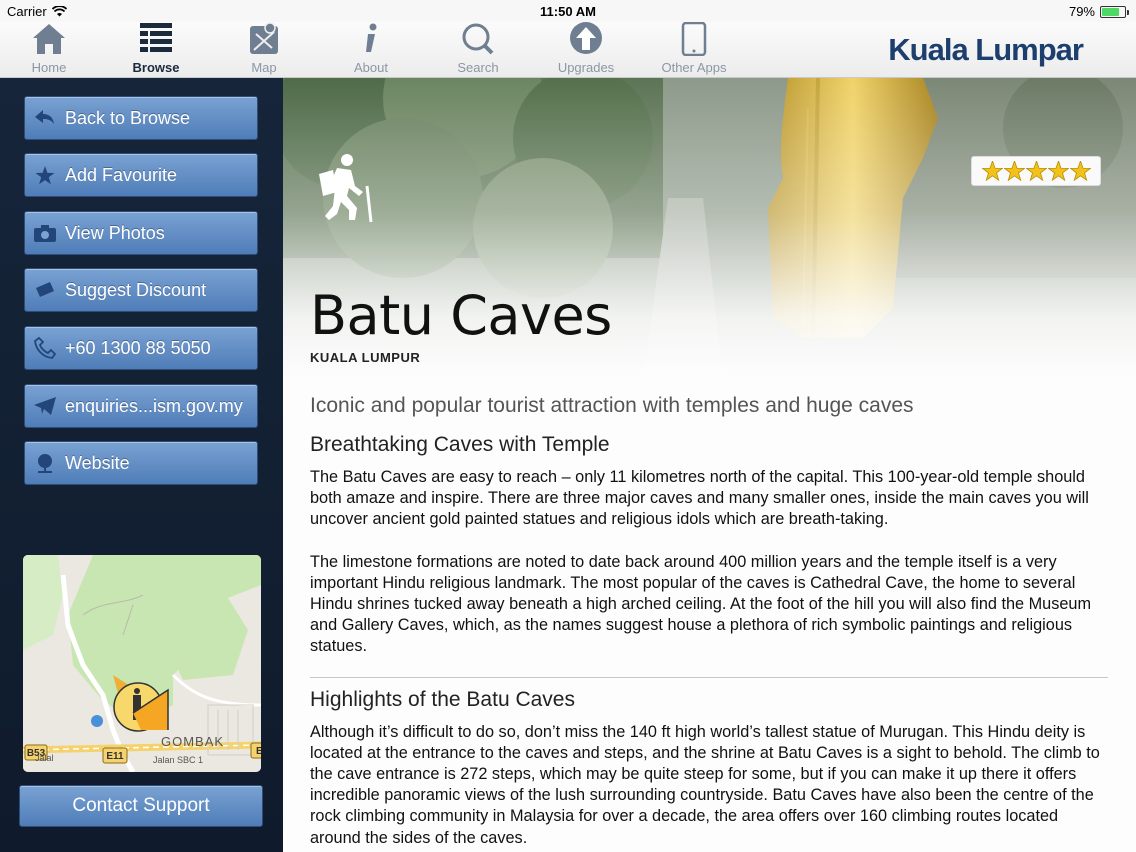  What do you see at coordinates (44, 758) in the screenshot?
I see `map-label-jalal: Jalal` at bounding box center [44, 758].